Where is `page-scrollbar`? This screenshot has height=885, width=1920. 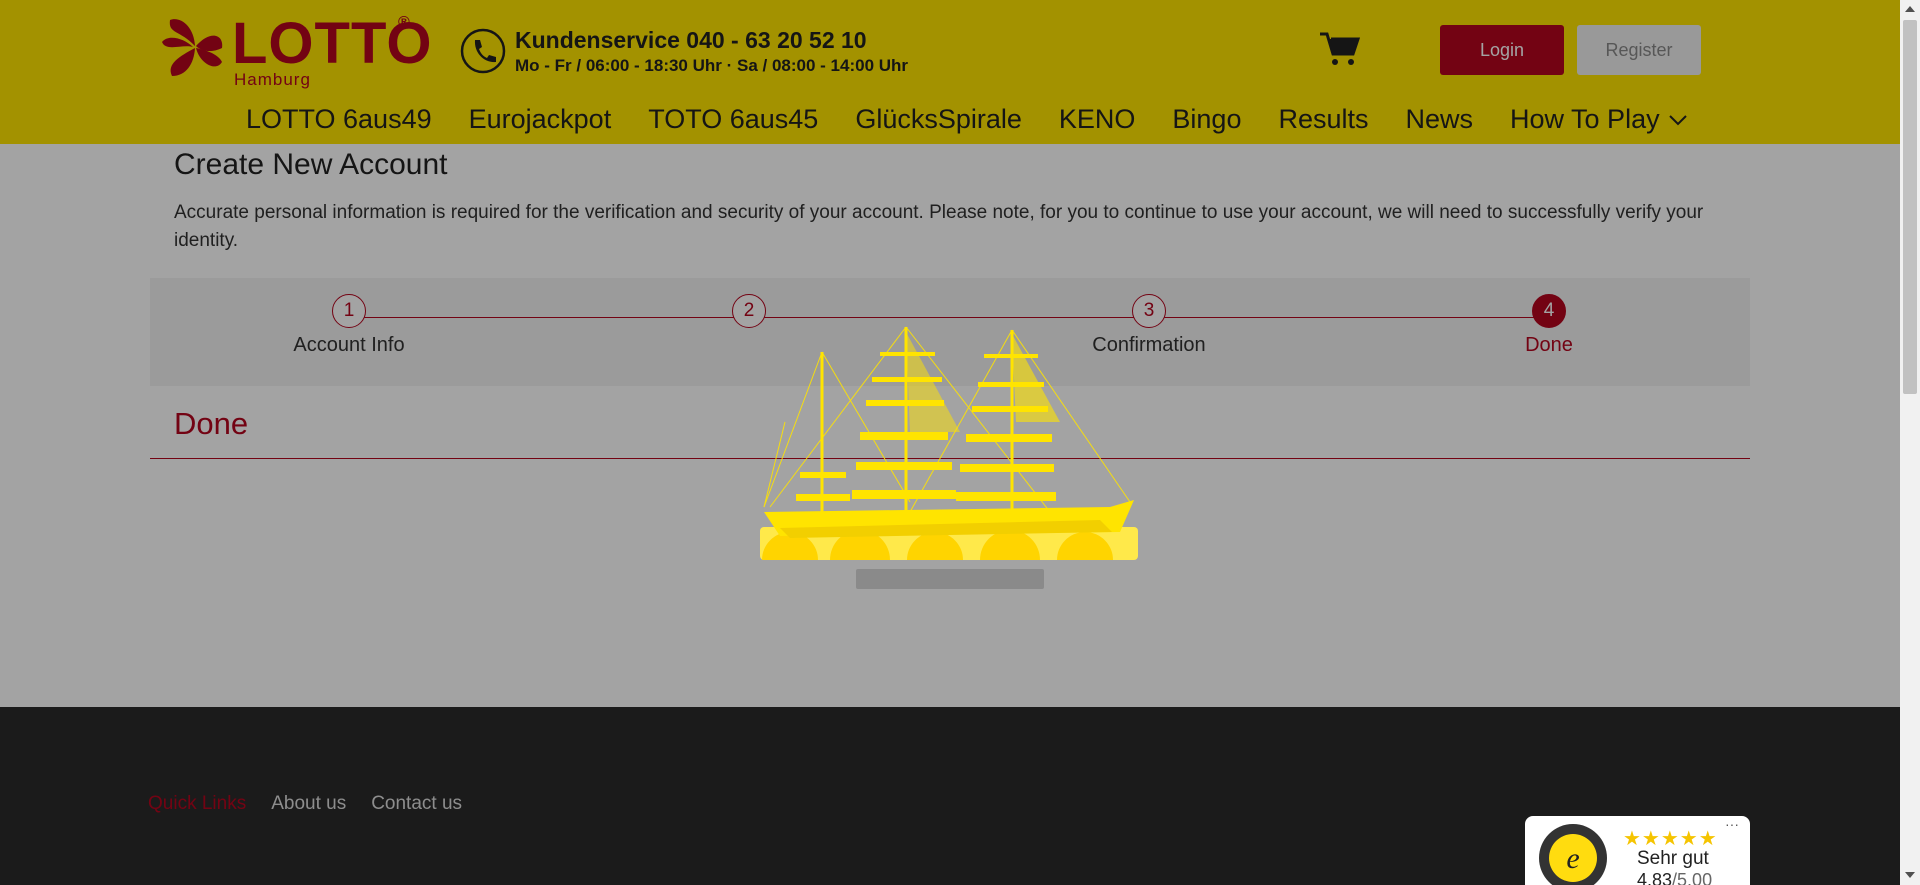 page-scrollbar is located at coordinates (1910, 442).